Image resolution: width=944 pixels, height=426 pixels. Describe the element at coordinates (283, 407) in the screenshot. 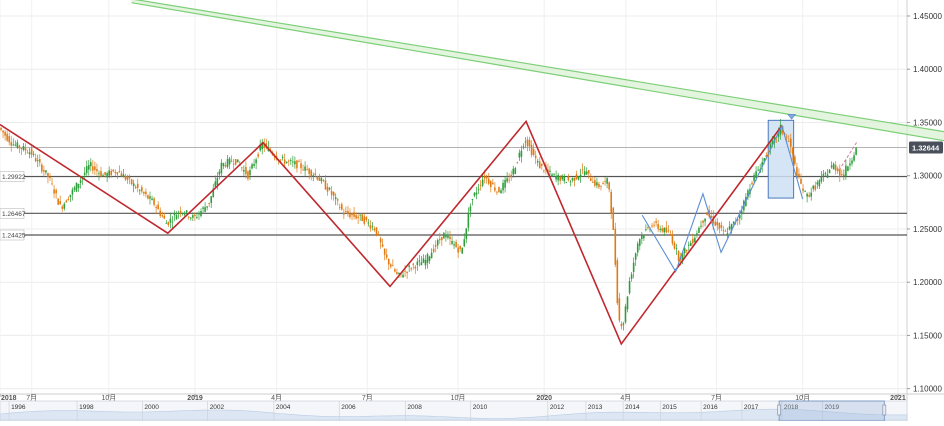

I see `navigator-label: 2004` at that location.